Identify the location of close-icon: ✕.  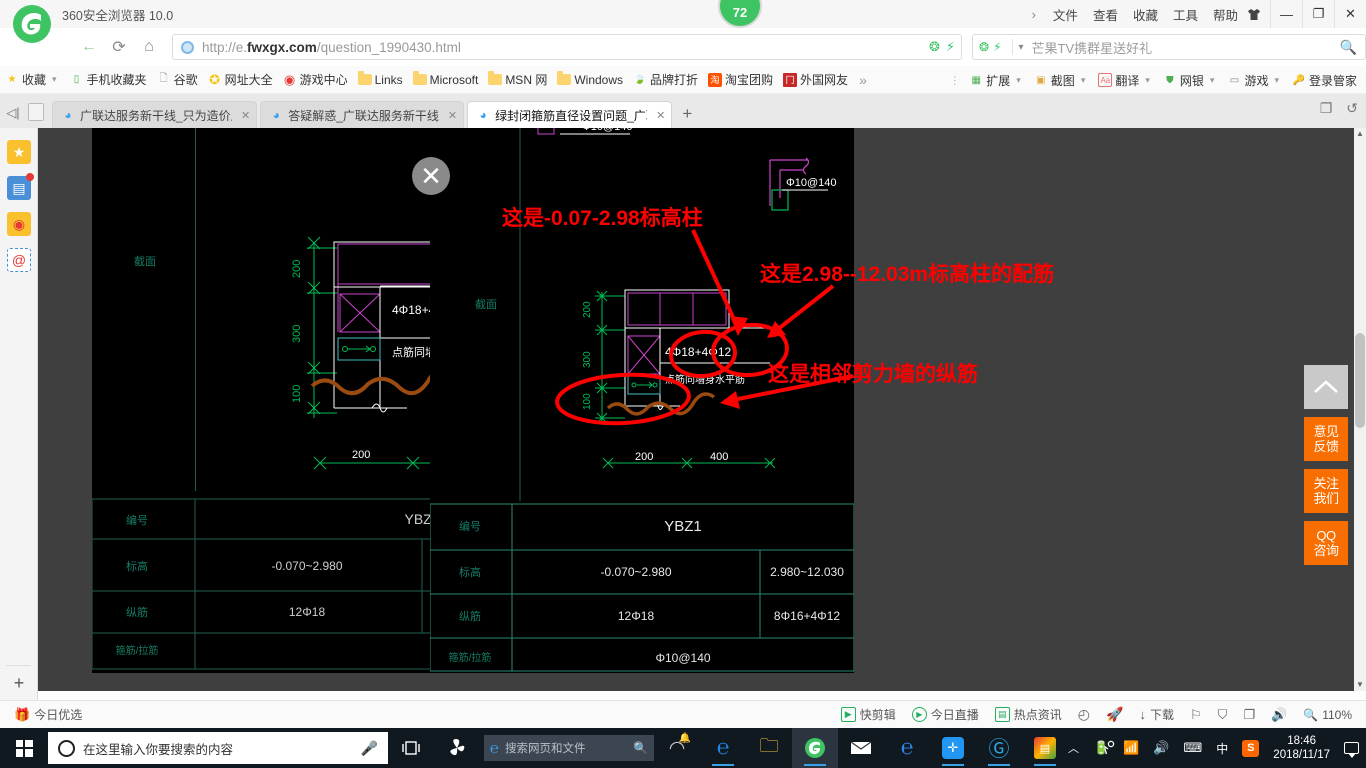
(431, 176).